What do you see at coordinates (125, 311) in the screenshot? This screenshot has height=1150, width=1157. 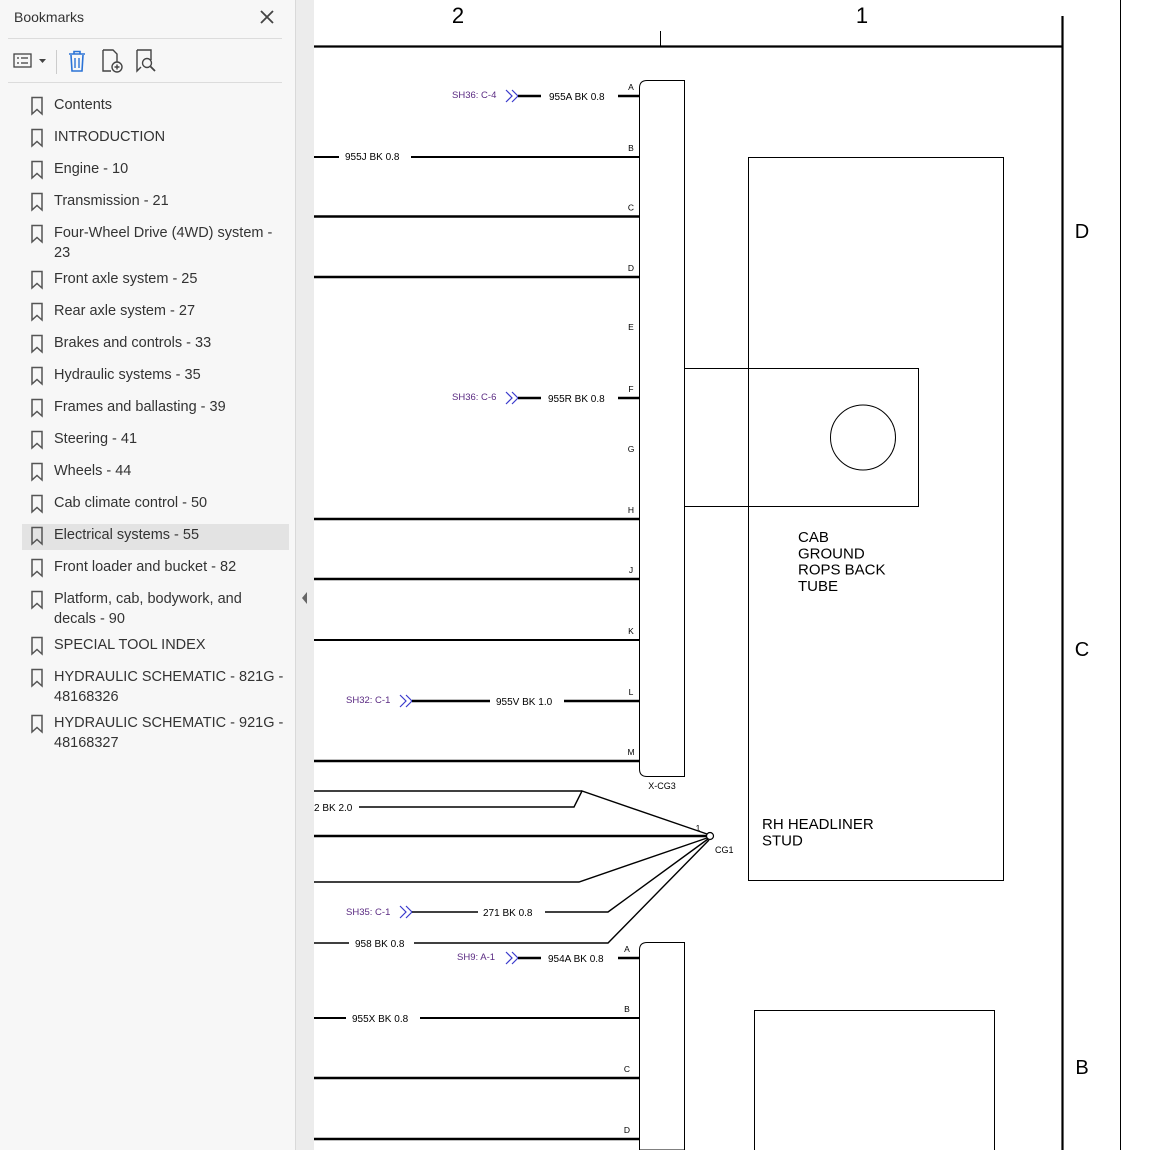 I see `bookmark-label: Rear axle system - 27` at bounding box center [125, 311].